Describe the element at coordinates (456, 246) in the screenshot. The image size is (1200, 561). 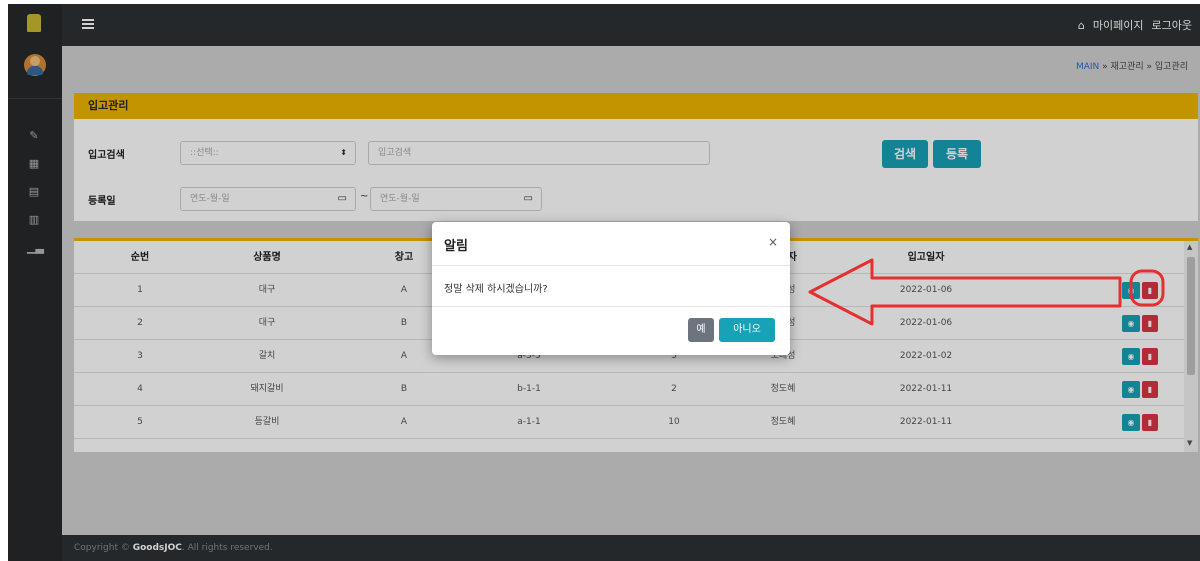
I see `dialog-title: 알림` at that location.